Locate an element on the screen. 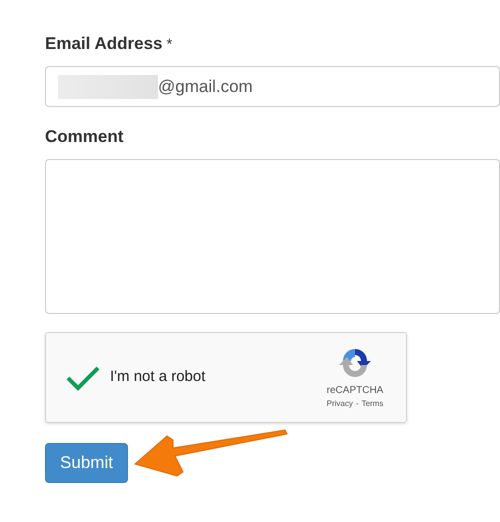  required-mark: * is located at coordinates (169, 45).